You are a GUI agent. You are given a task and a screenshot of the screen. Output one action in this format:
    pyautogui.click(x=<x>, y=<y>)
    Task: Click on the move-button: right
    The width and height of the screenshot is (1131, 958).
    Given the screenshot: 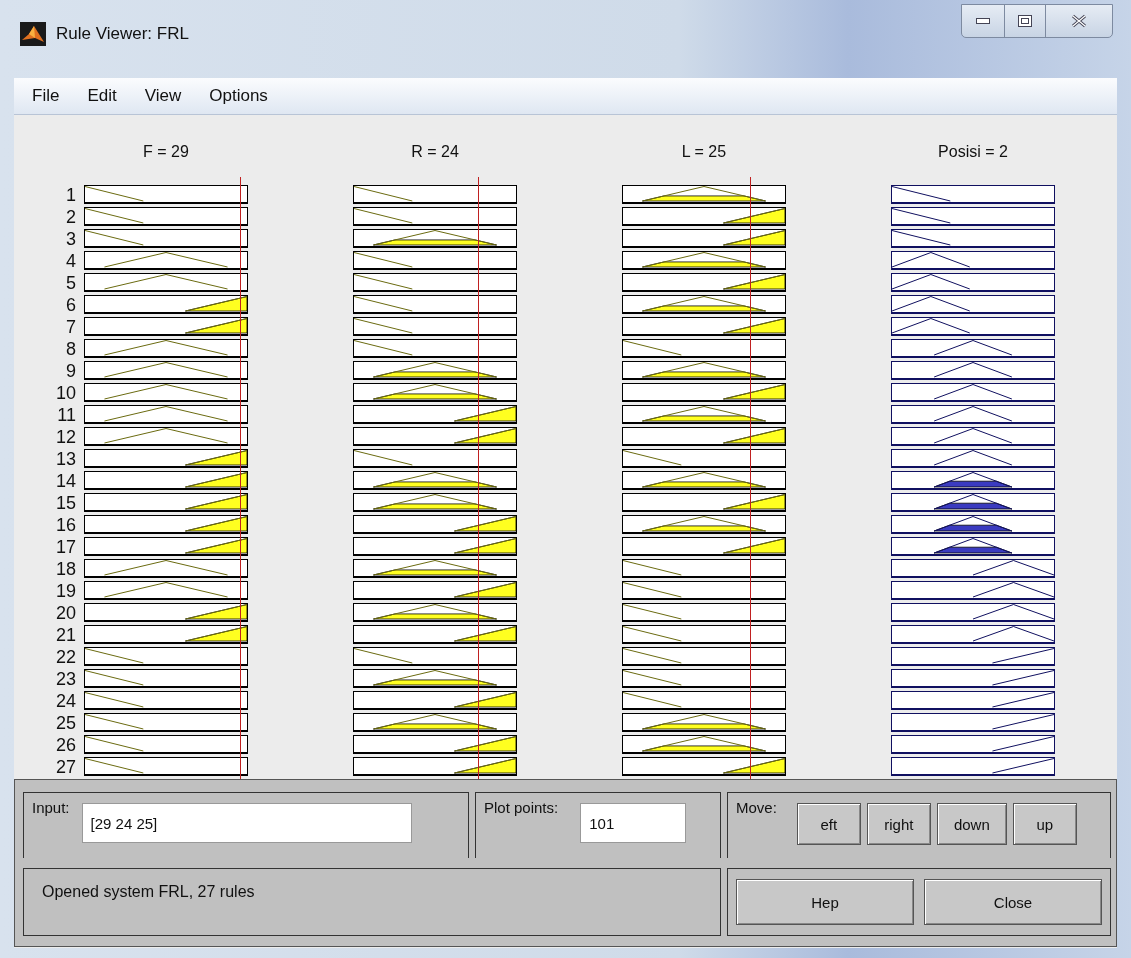 What is the action you would take?
    pyautogui.click(x=898, y=824)
    